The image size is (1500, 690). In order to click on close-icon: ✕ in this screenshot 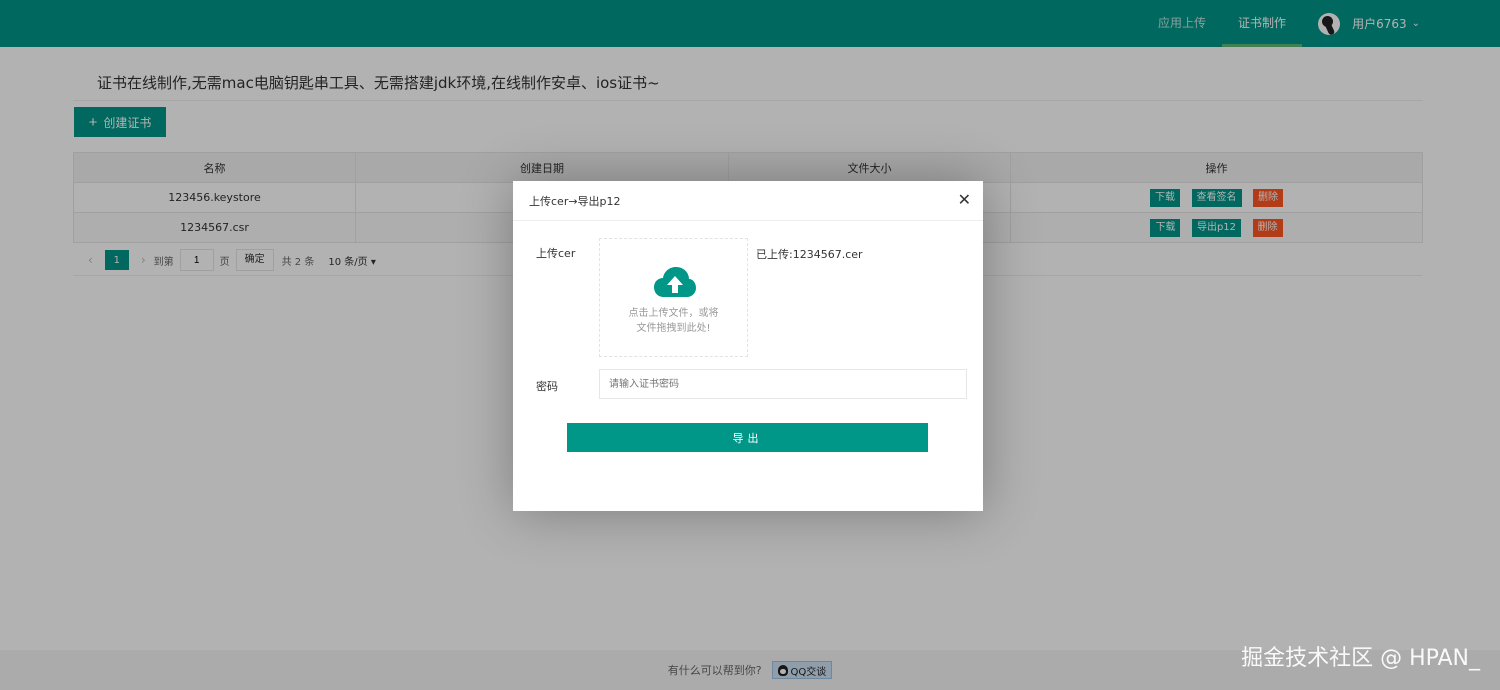, I will do `click(964, 200)`.